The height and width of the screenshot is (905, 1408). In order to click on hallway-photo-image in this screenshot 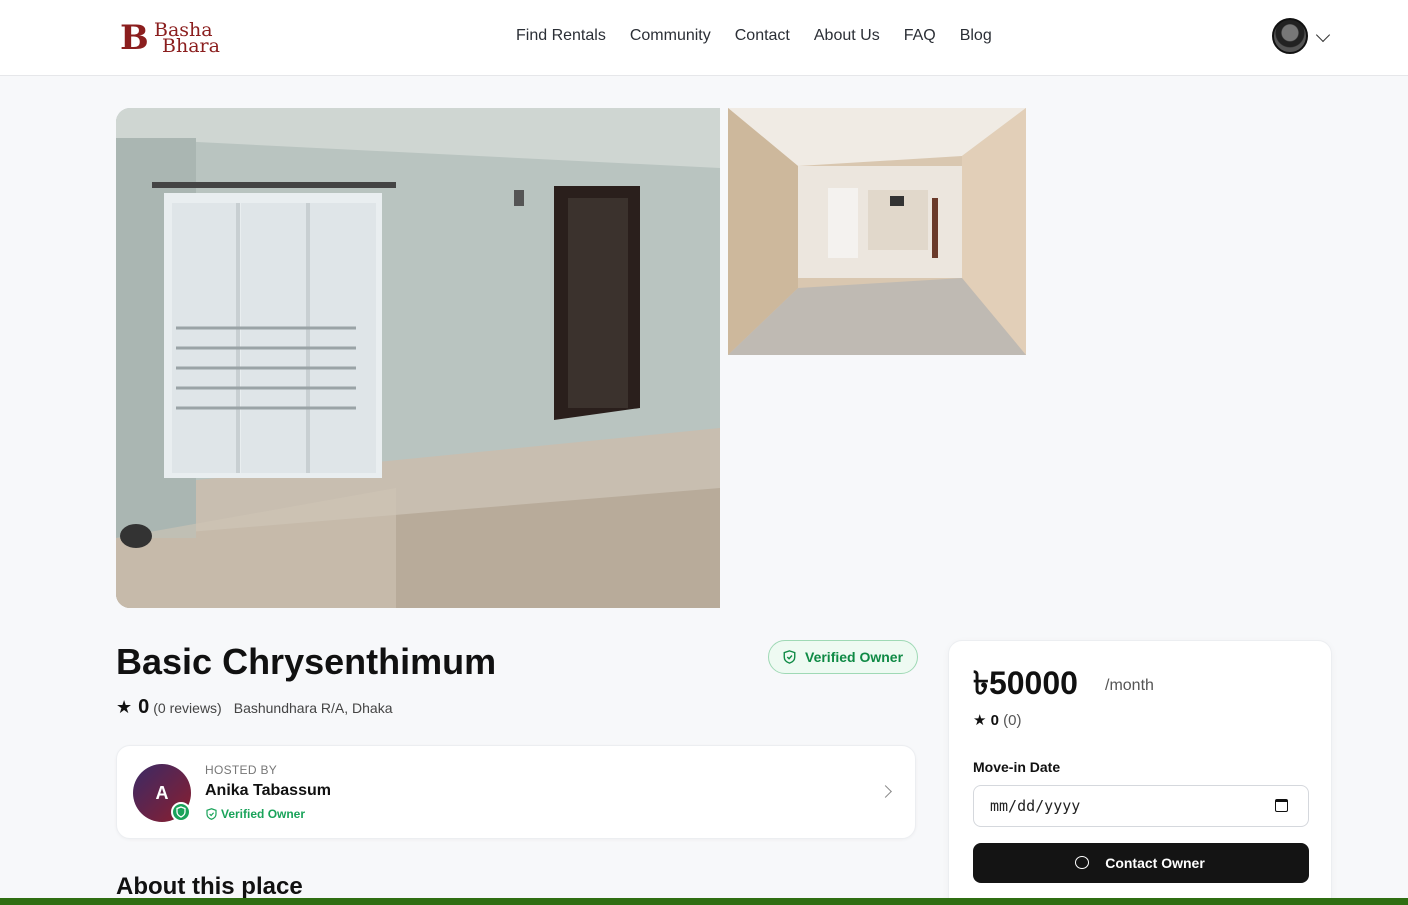, I will do `click(877, 231)`.